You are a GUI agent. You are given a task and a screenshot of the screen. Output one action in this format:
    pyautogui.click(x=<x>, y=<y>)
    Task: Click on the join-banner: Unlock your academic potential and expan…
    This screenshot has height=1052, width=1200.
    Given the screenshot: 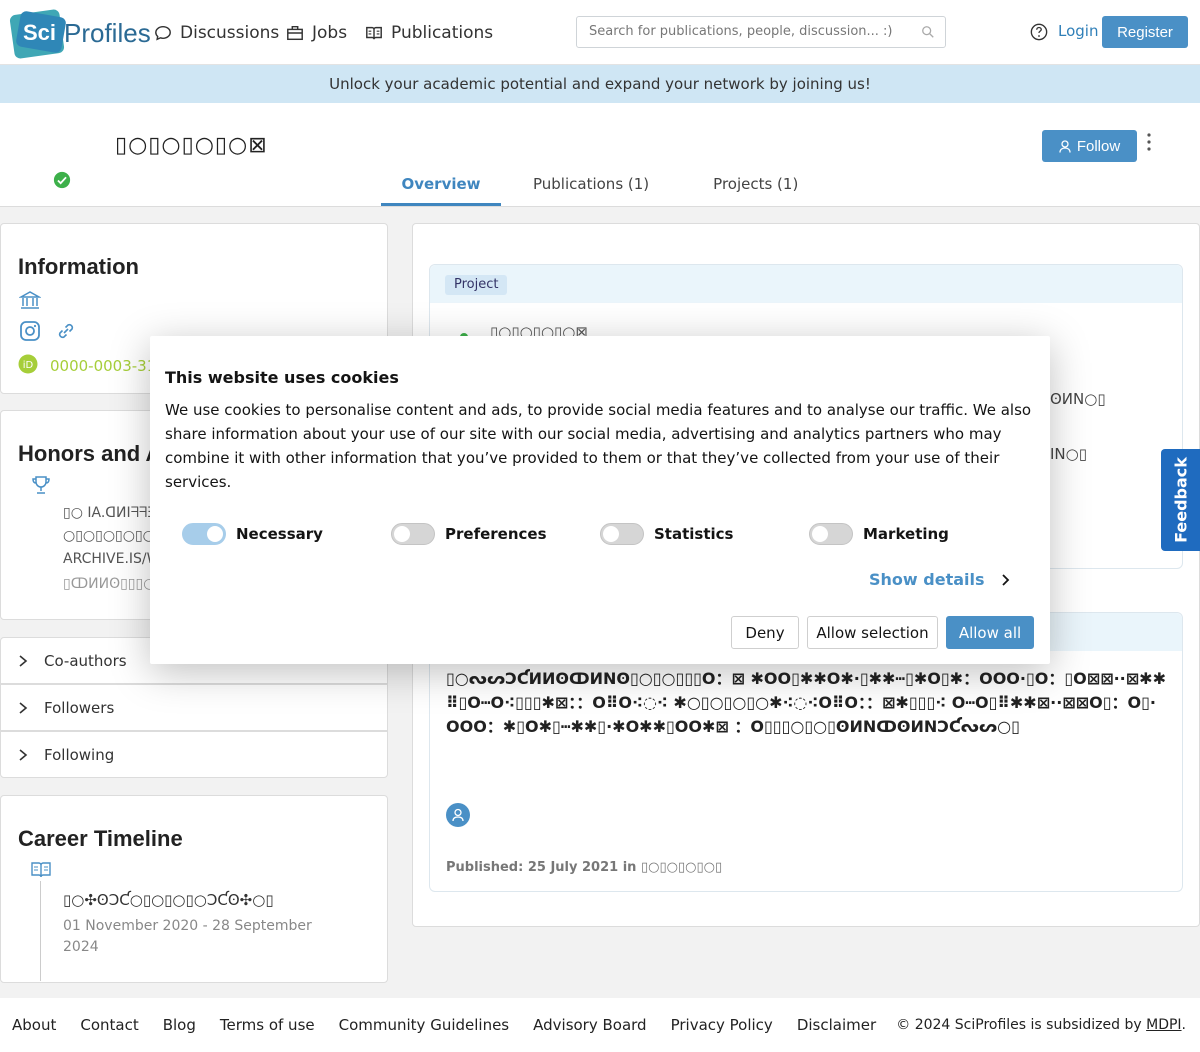 What is the action you would take?
    pyautogui.click(x=600, y=84)
    